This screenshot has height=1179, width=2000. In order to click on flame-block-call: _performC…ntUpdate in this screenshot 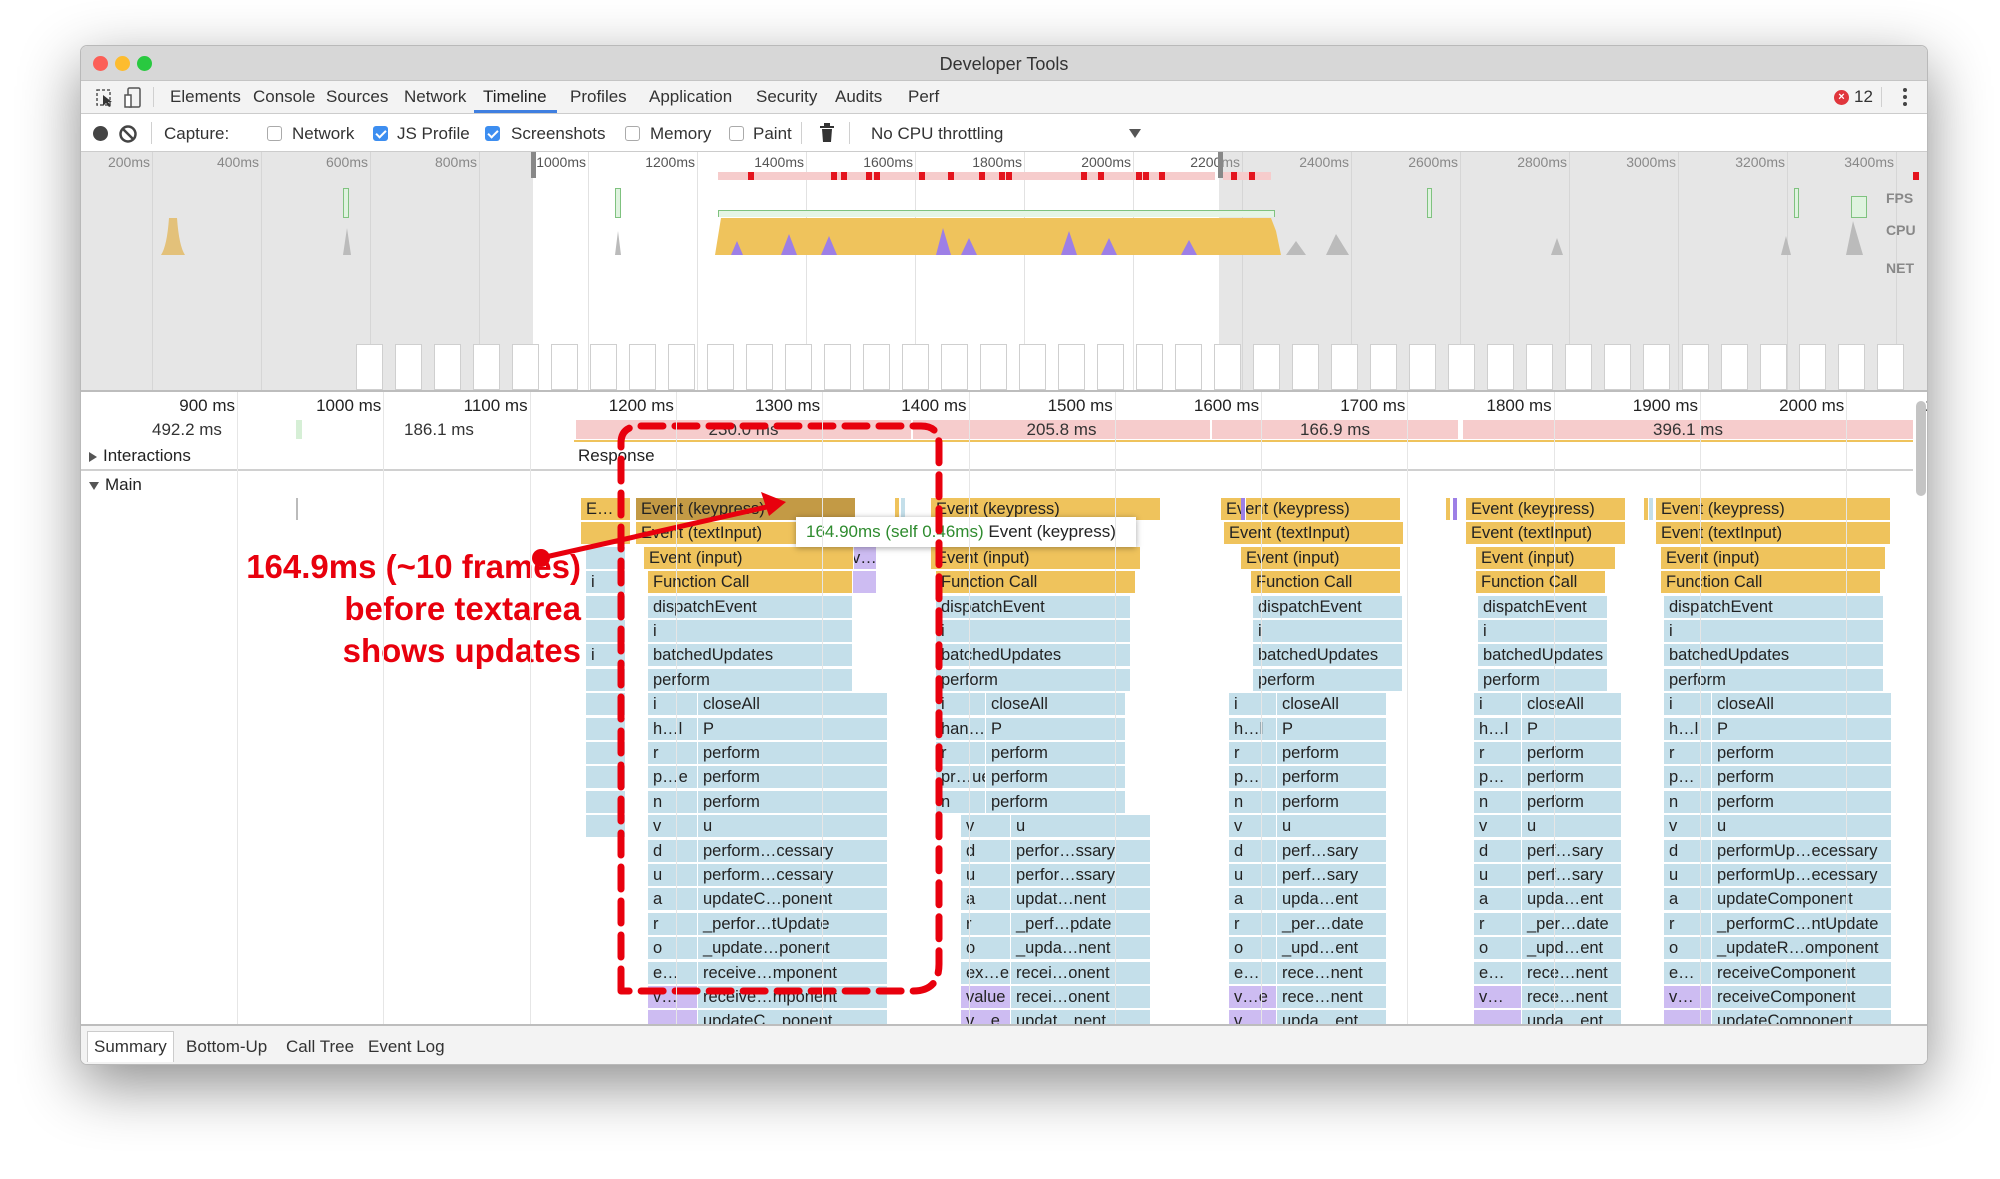, I will do `click(1802, 924)`.